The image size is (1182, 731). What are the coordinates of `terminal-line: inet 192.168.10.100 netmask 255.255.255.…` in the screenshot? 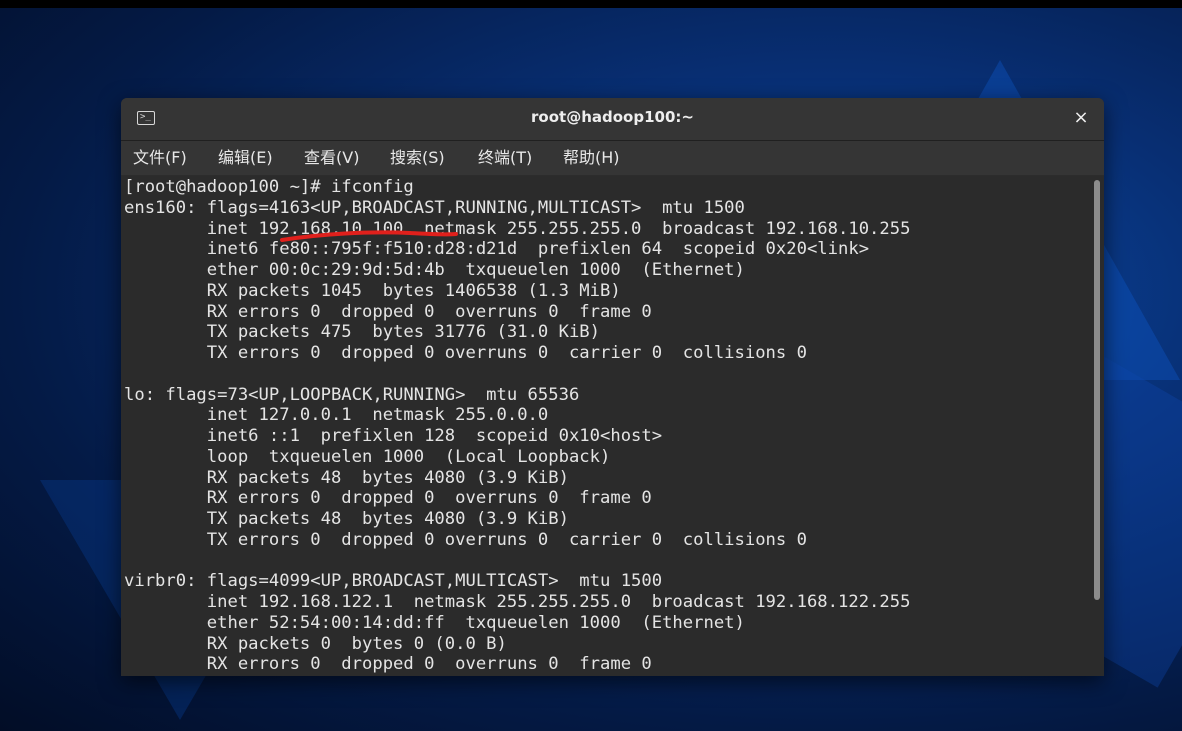 It's located at (517, 228).